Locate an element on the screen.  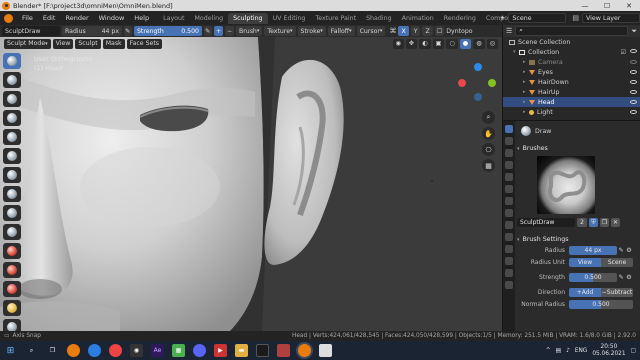
brush-settings-panel-title: Brush Settings is located at coordinates (578, 239).